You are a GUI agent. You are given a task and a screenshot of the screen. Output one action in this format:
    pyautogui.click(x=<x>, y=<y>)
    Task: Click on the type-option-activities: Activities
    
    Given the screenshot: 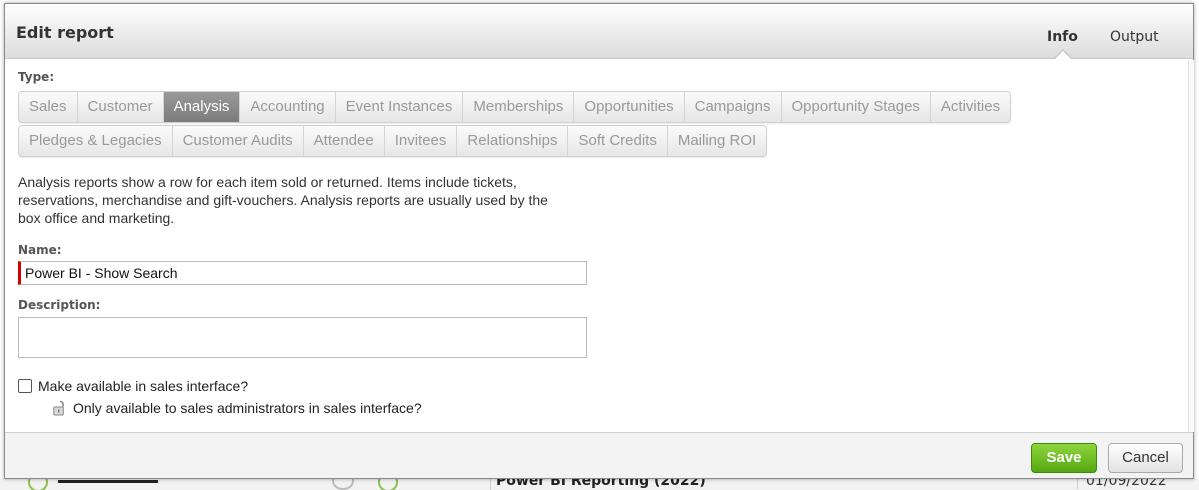 What is the action you would take?
    pyautogui.click(x=970, y=107)
    